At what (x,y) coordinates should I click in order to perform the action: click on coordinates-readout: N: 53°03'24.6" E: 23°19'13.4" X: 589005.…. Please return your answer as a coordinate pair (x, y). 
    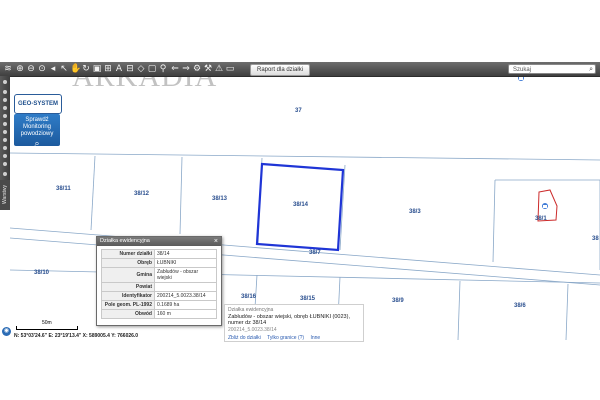
    Looking at the image, I should click on (76, 336).